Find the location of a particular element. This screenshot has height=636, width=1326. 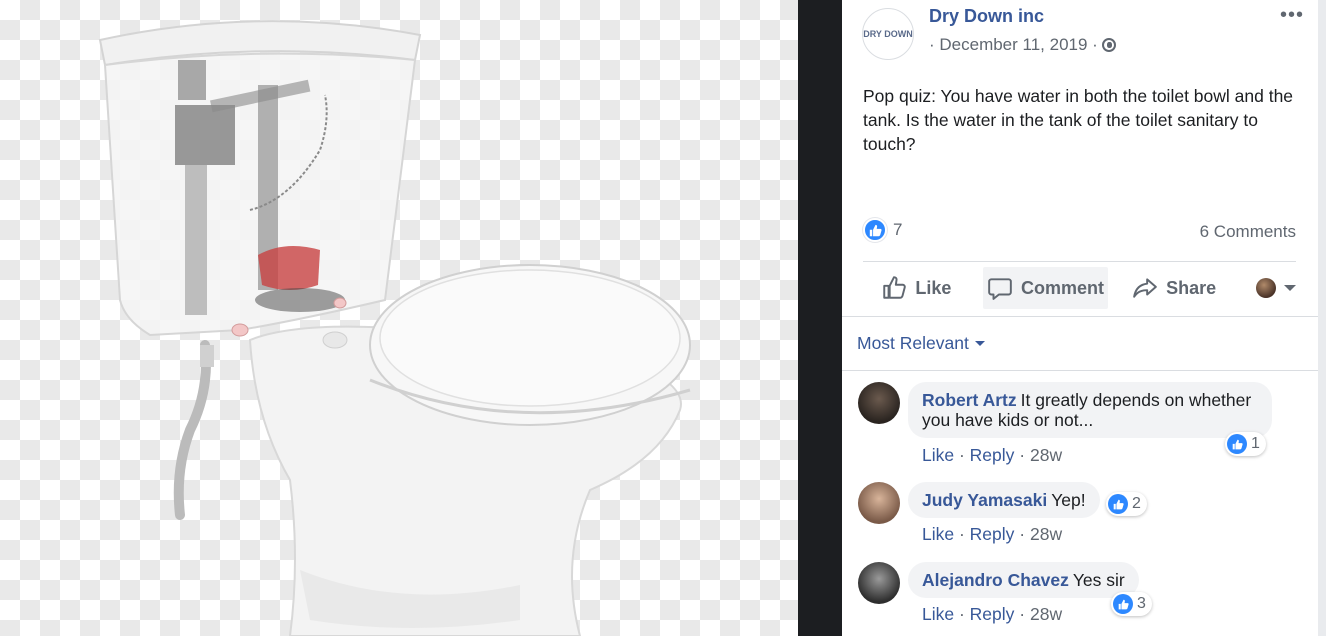

comment-reaction-count: 3 is located at coordinates (1141, 603).